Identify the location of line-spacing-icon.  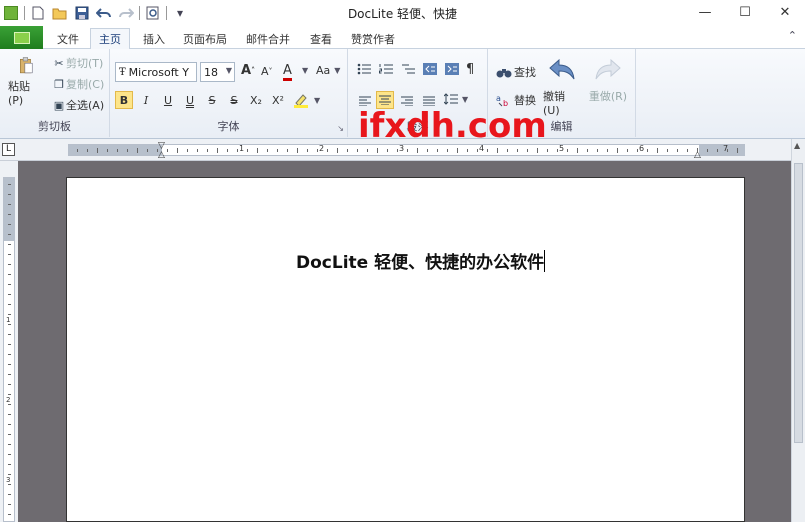
(451, 99).